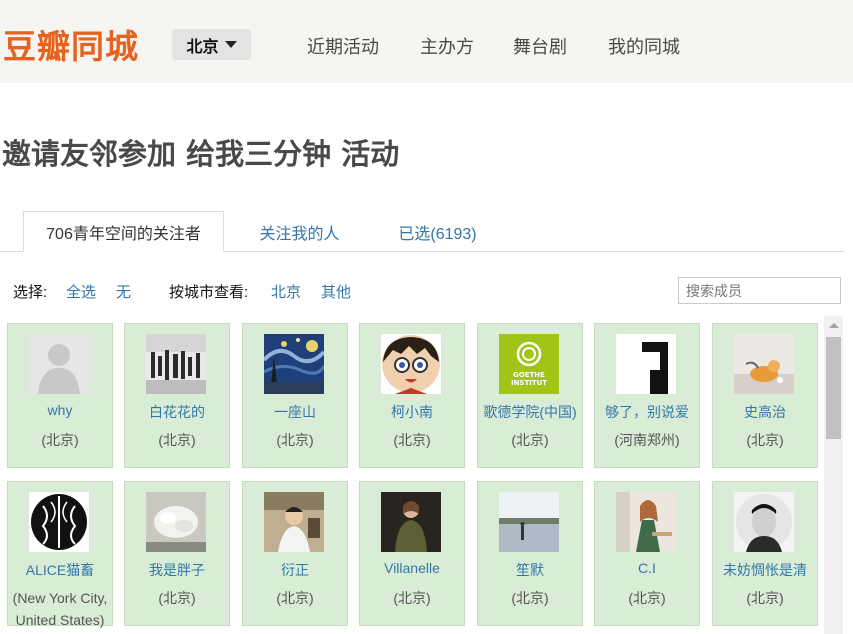 This screenshot has width=853, height=634. I want to click on city-filter-label: 按城市查看:, so click(209, 292).